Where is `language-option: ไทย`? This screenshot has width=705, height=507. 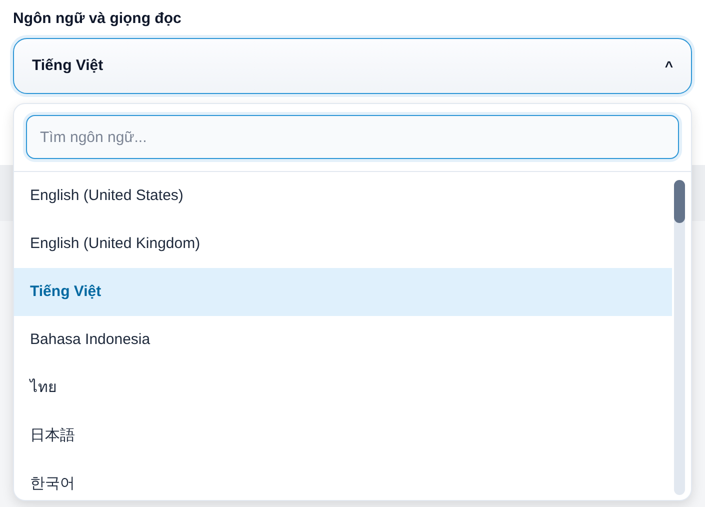 language-option: ไทย is located at coordinates (343, 388).